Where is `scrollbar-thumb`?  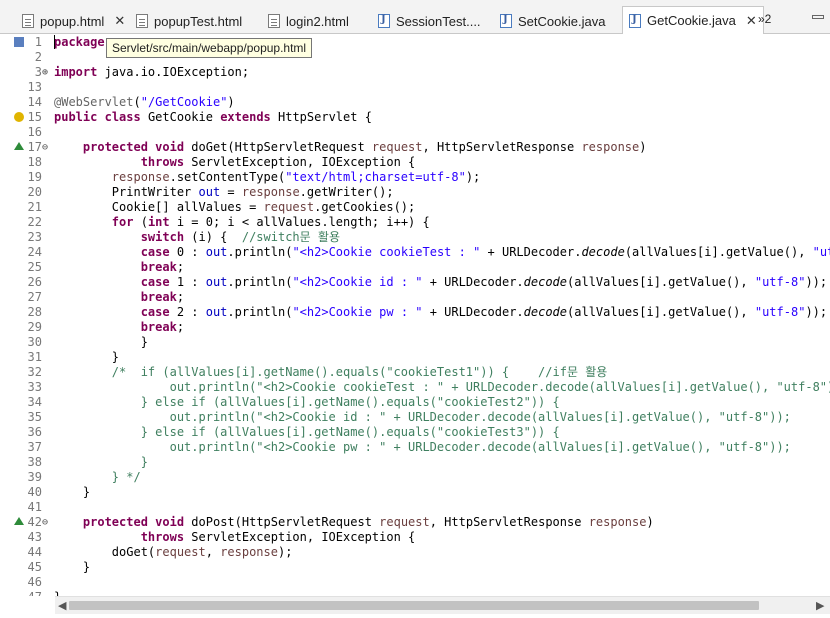 scrollbar-thumb is located at coordinates (414, 605).